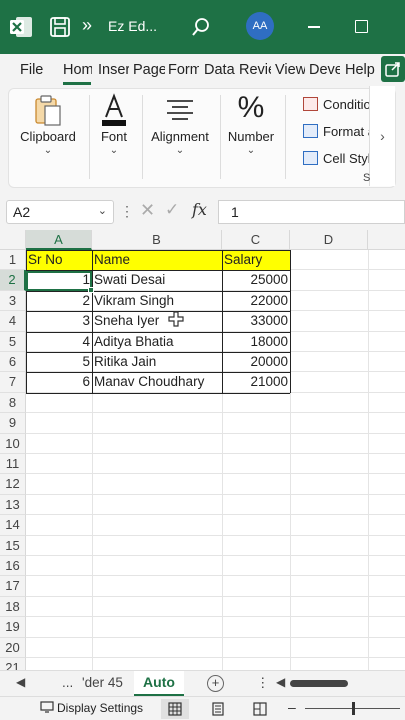  Describe the element at coordinates (157, 240) in the screenshot. I see `column-header-b: B` at that location.